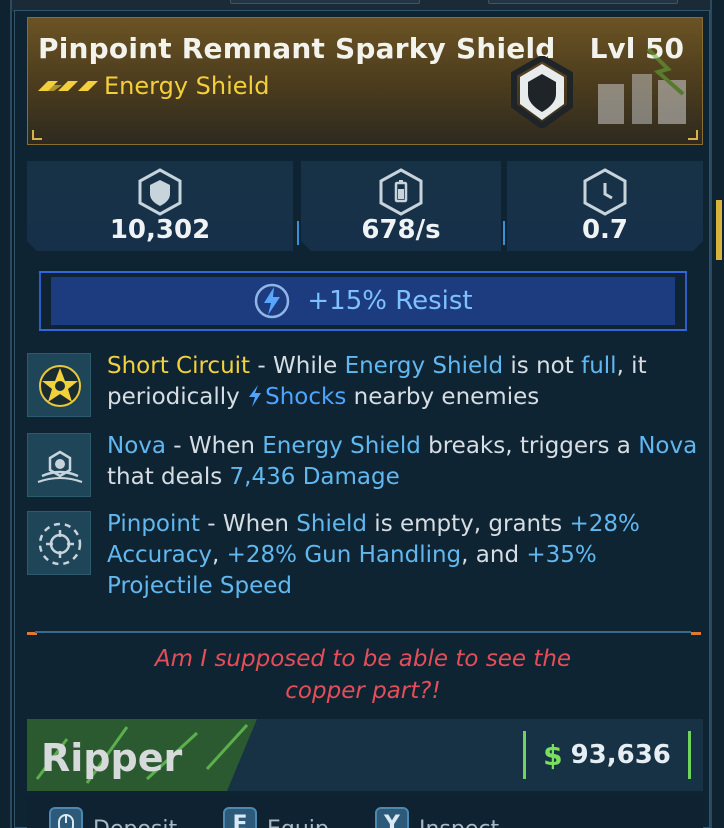 This screenshot has height=828, width=724. What do you see at coordinates (468, 524) in the screenshot?
I see `perk-text: is empty, grants` at bounding box center [468, 524].